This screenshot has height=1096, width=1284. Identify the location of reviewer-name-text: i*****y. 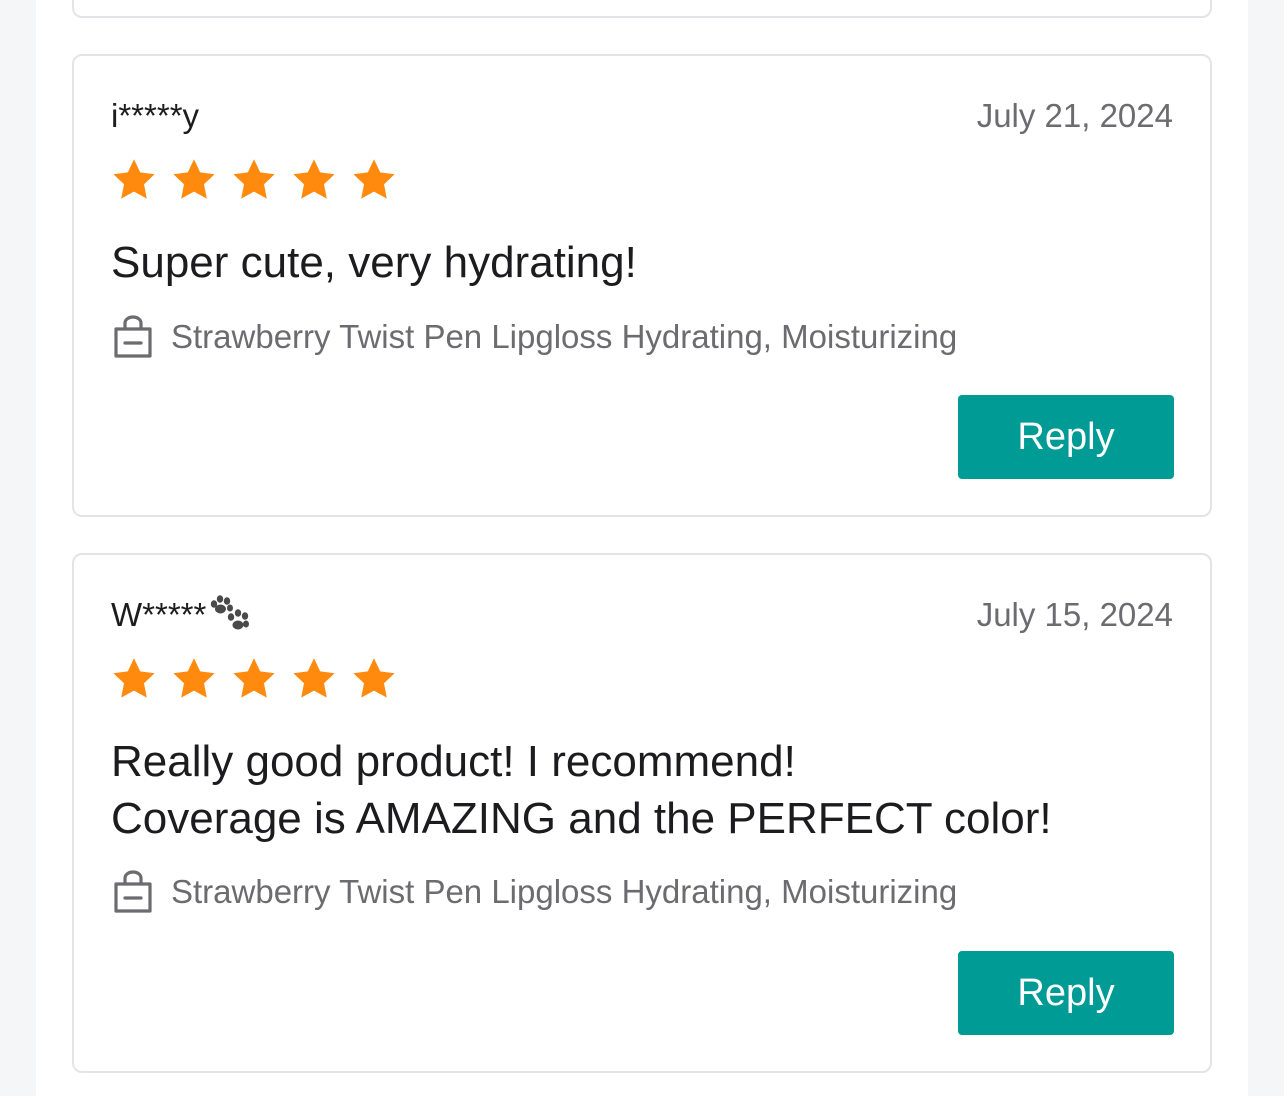
(155, 115).